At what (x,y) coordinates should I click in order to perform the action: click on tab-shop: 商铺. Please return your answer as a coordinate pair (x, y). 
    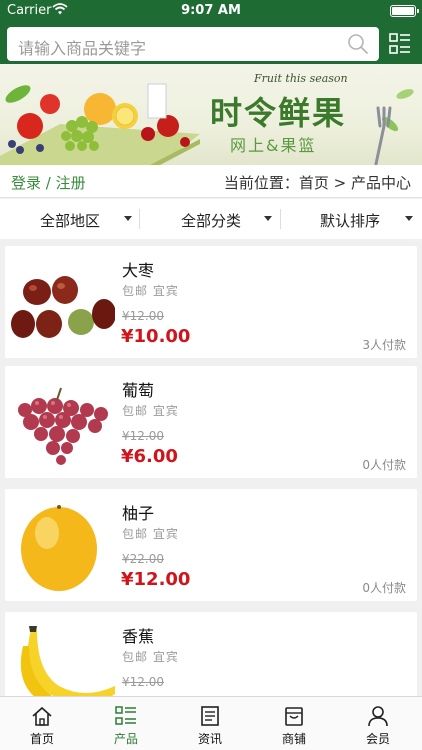
    Looking at the image, I should click on (294, 723).